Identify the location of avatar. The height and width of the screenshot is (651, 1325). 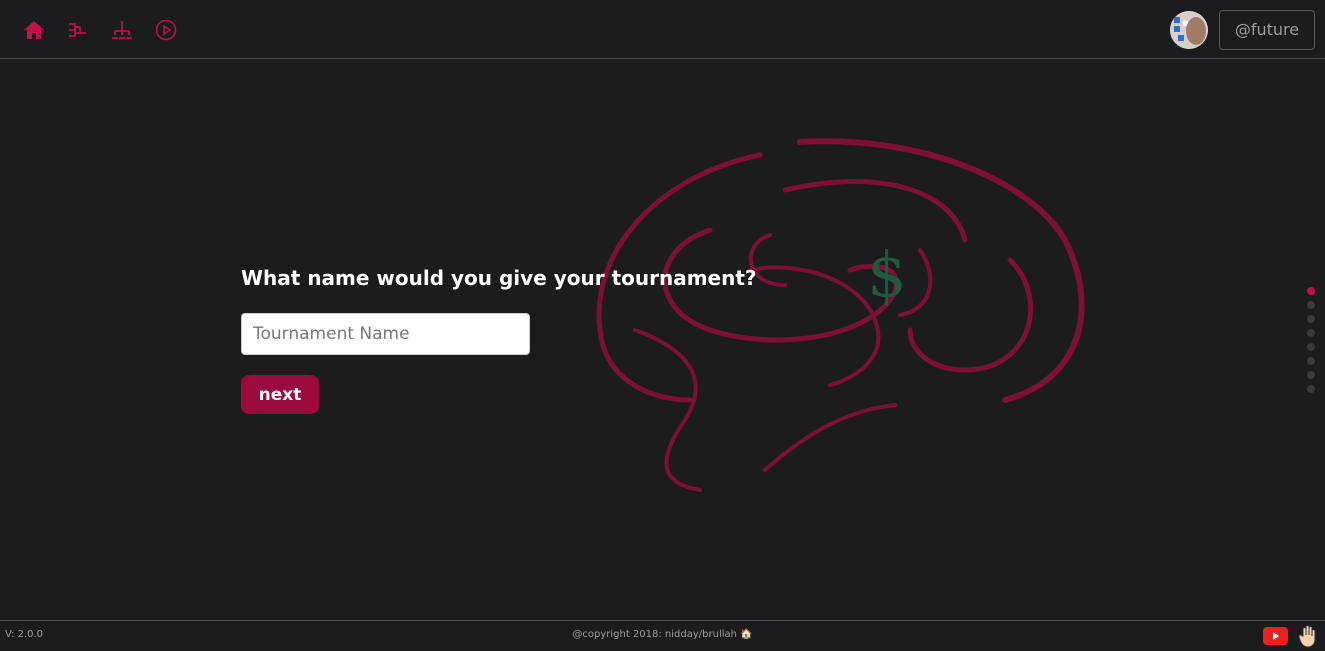
(1189, 30).